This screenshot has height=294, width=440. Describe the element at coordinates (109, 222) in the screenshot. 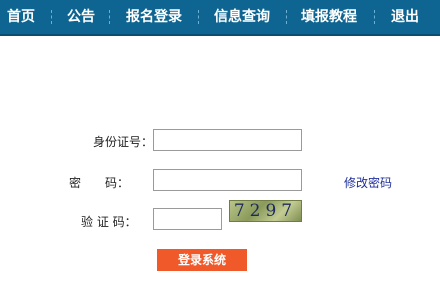

I see `captcha-label: 验 证 码：` at that location.